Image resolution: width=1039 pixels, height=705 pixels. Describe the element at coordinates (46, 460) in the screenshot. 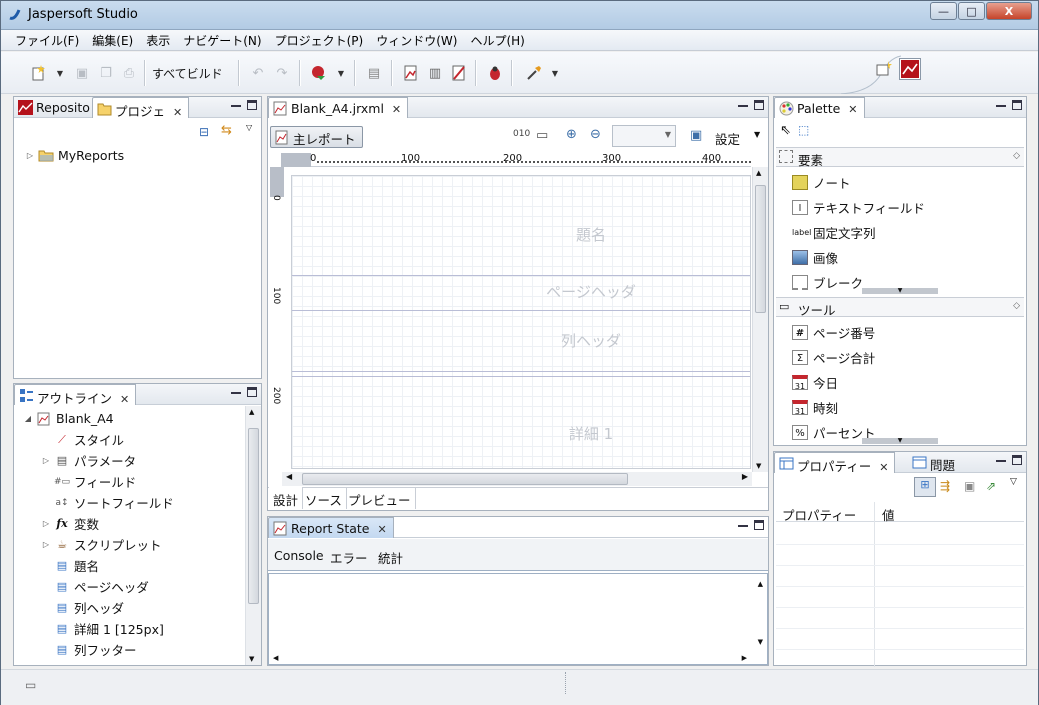

I see `expand-arrow-icon: ▷` at that location.